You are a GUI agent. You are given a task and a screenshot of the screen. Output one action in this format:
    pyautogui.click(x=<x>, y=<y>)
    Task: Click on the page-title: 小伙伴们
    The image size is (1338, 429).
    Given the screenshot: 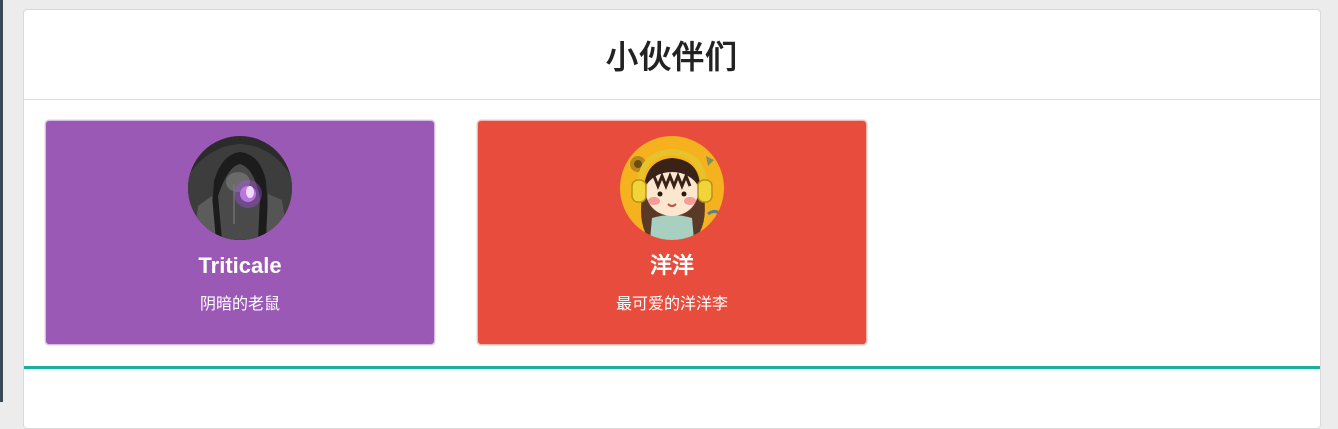 What is the action you would take?
    pyautogui.click(x=671, y=56)
    